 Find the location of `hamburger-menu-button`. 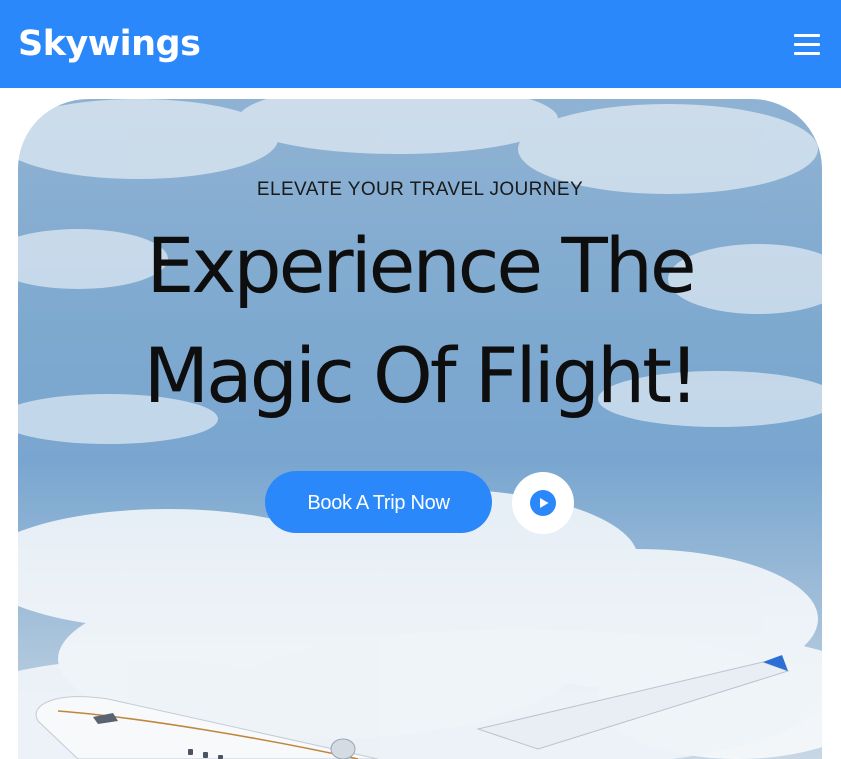

hamburger-menu-button is located at coordinates (807, 45).